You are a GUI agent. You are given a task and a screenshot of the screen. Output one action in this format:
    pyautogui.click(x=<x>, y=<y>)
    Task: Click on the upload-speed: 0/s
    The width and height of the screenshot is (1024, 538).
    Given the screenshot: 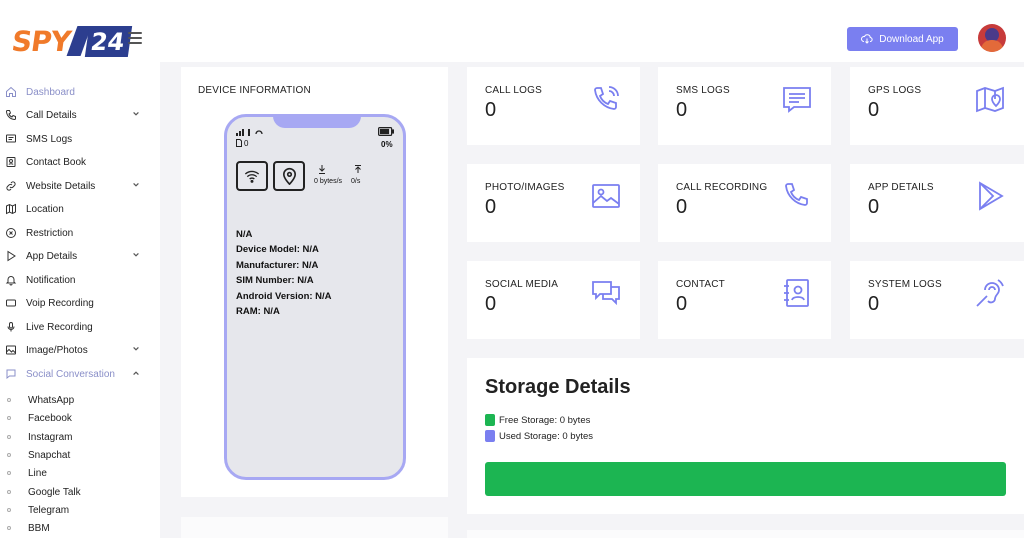 What is the action you would take?
    pyautogui.click(x=356, y=181)
    